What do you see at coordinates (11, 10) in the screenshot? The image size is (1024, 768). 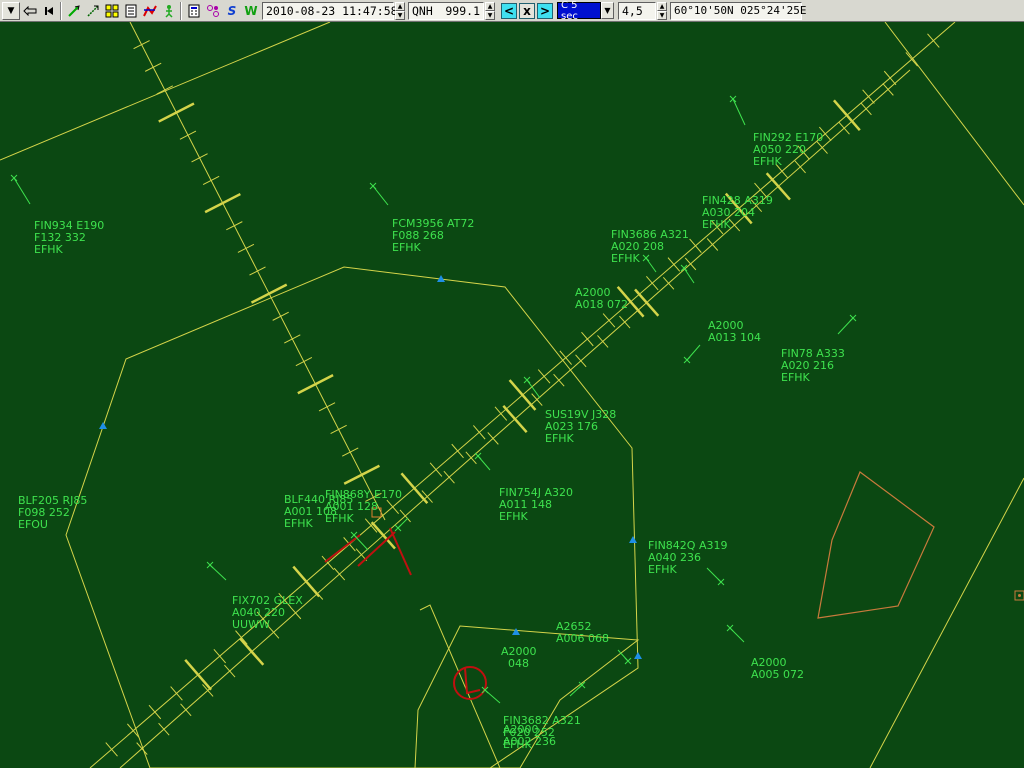 I see `menu-arrow-icon: ▼` at bounding box center [11, 10].